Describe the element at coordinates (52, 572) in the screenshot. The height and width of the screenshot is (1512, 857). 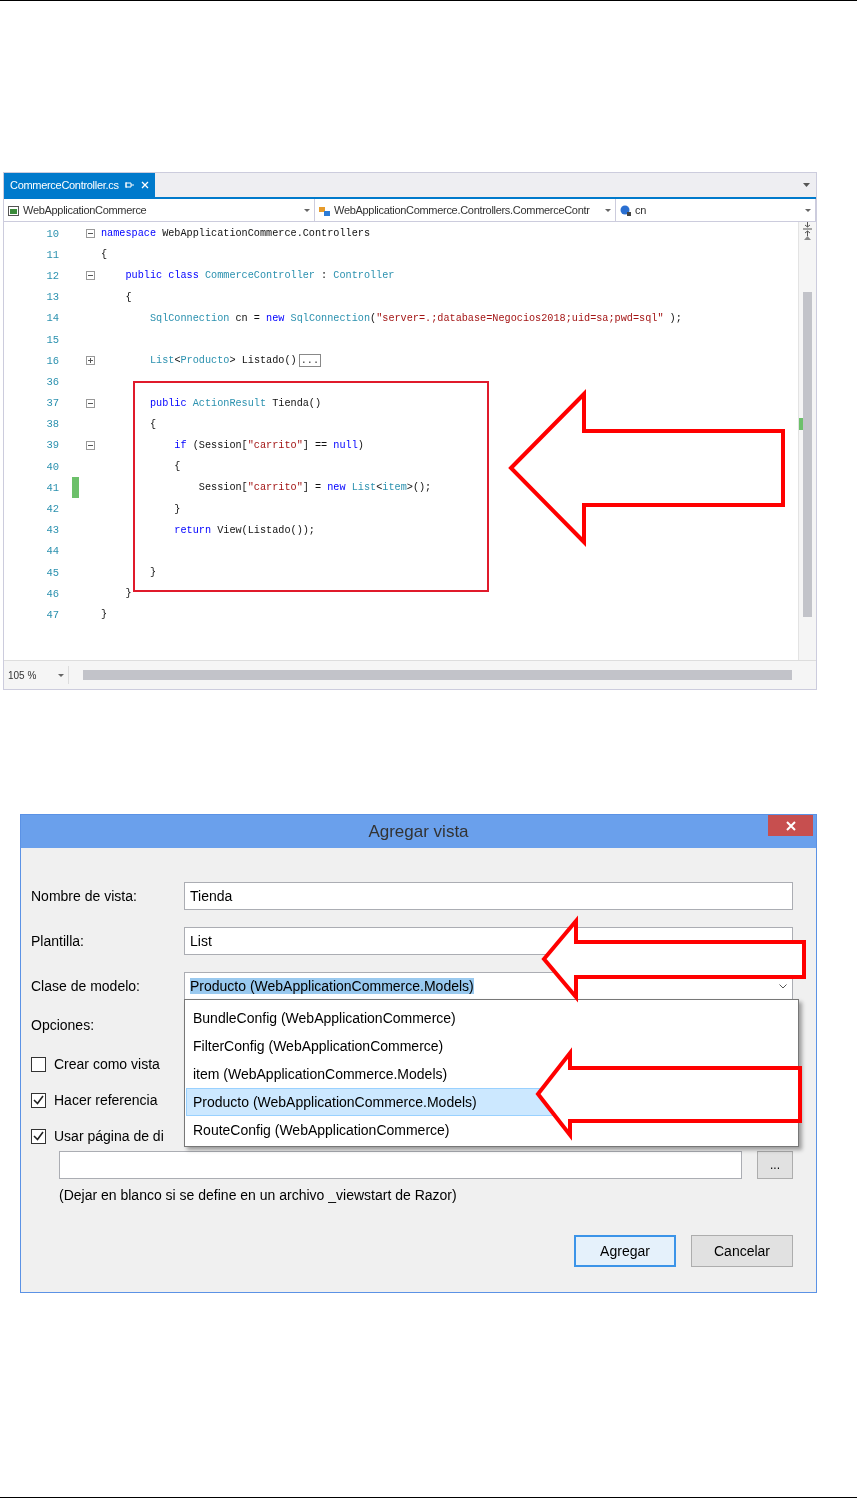
I see `line-number: 45` at that location.